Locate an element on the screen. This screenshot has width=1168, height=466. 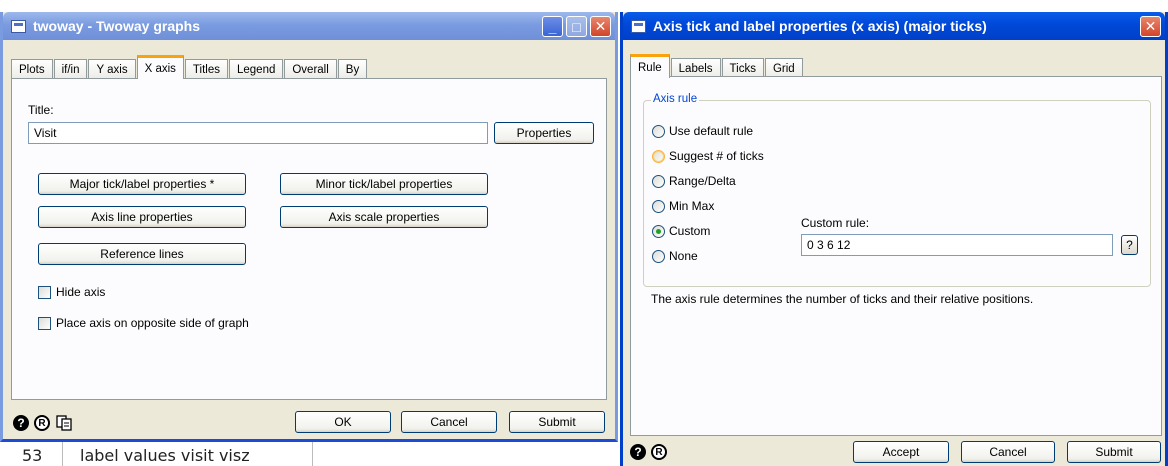
tab-y-axis: Y axis is located at coordinates (112, 69).